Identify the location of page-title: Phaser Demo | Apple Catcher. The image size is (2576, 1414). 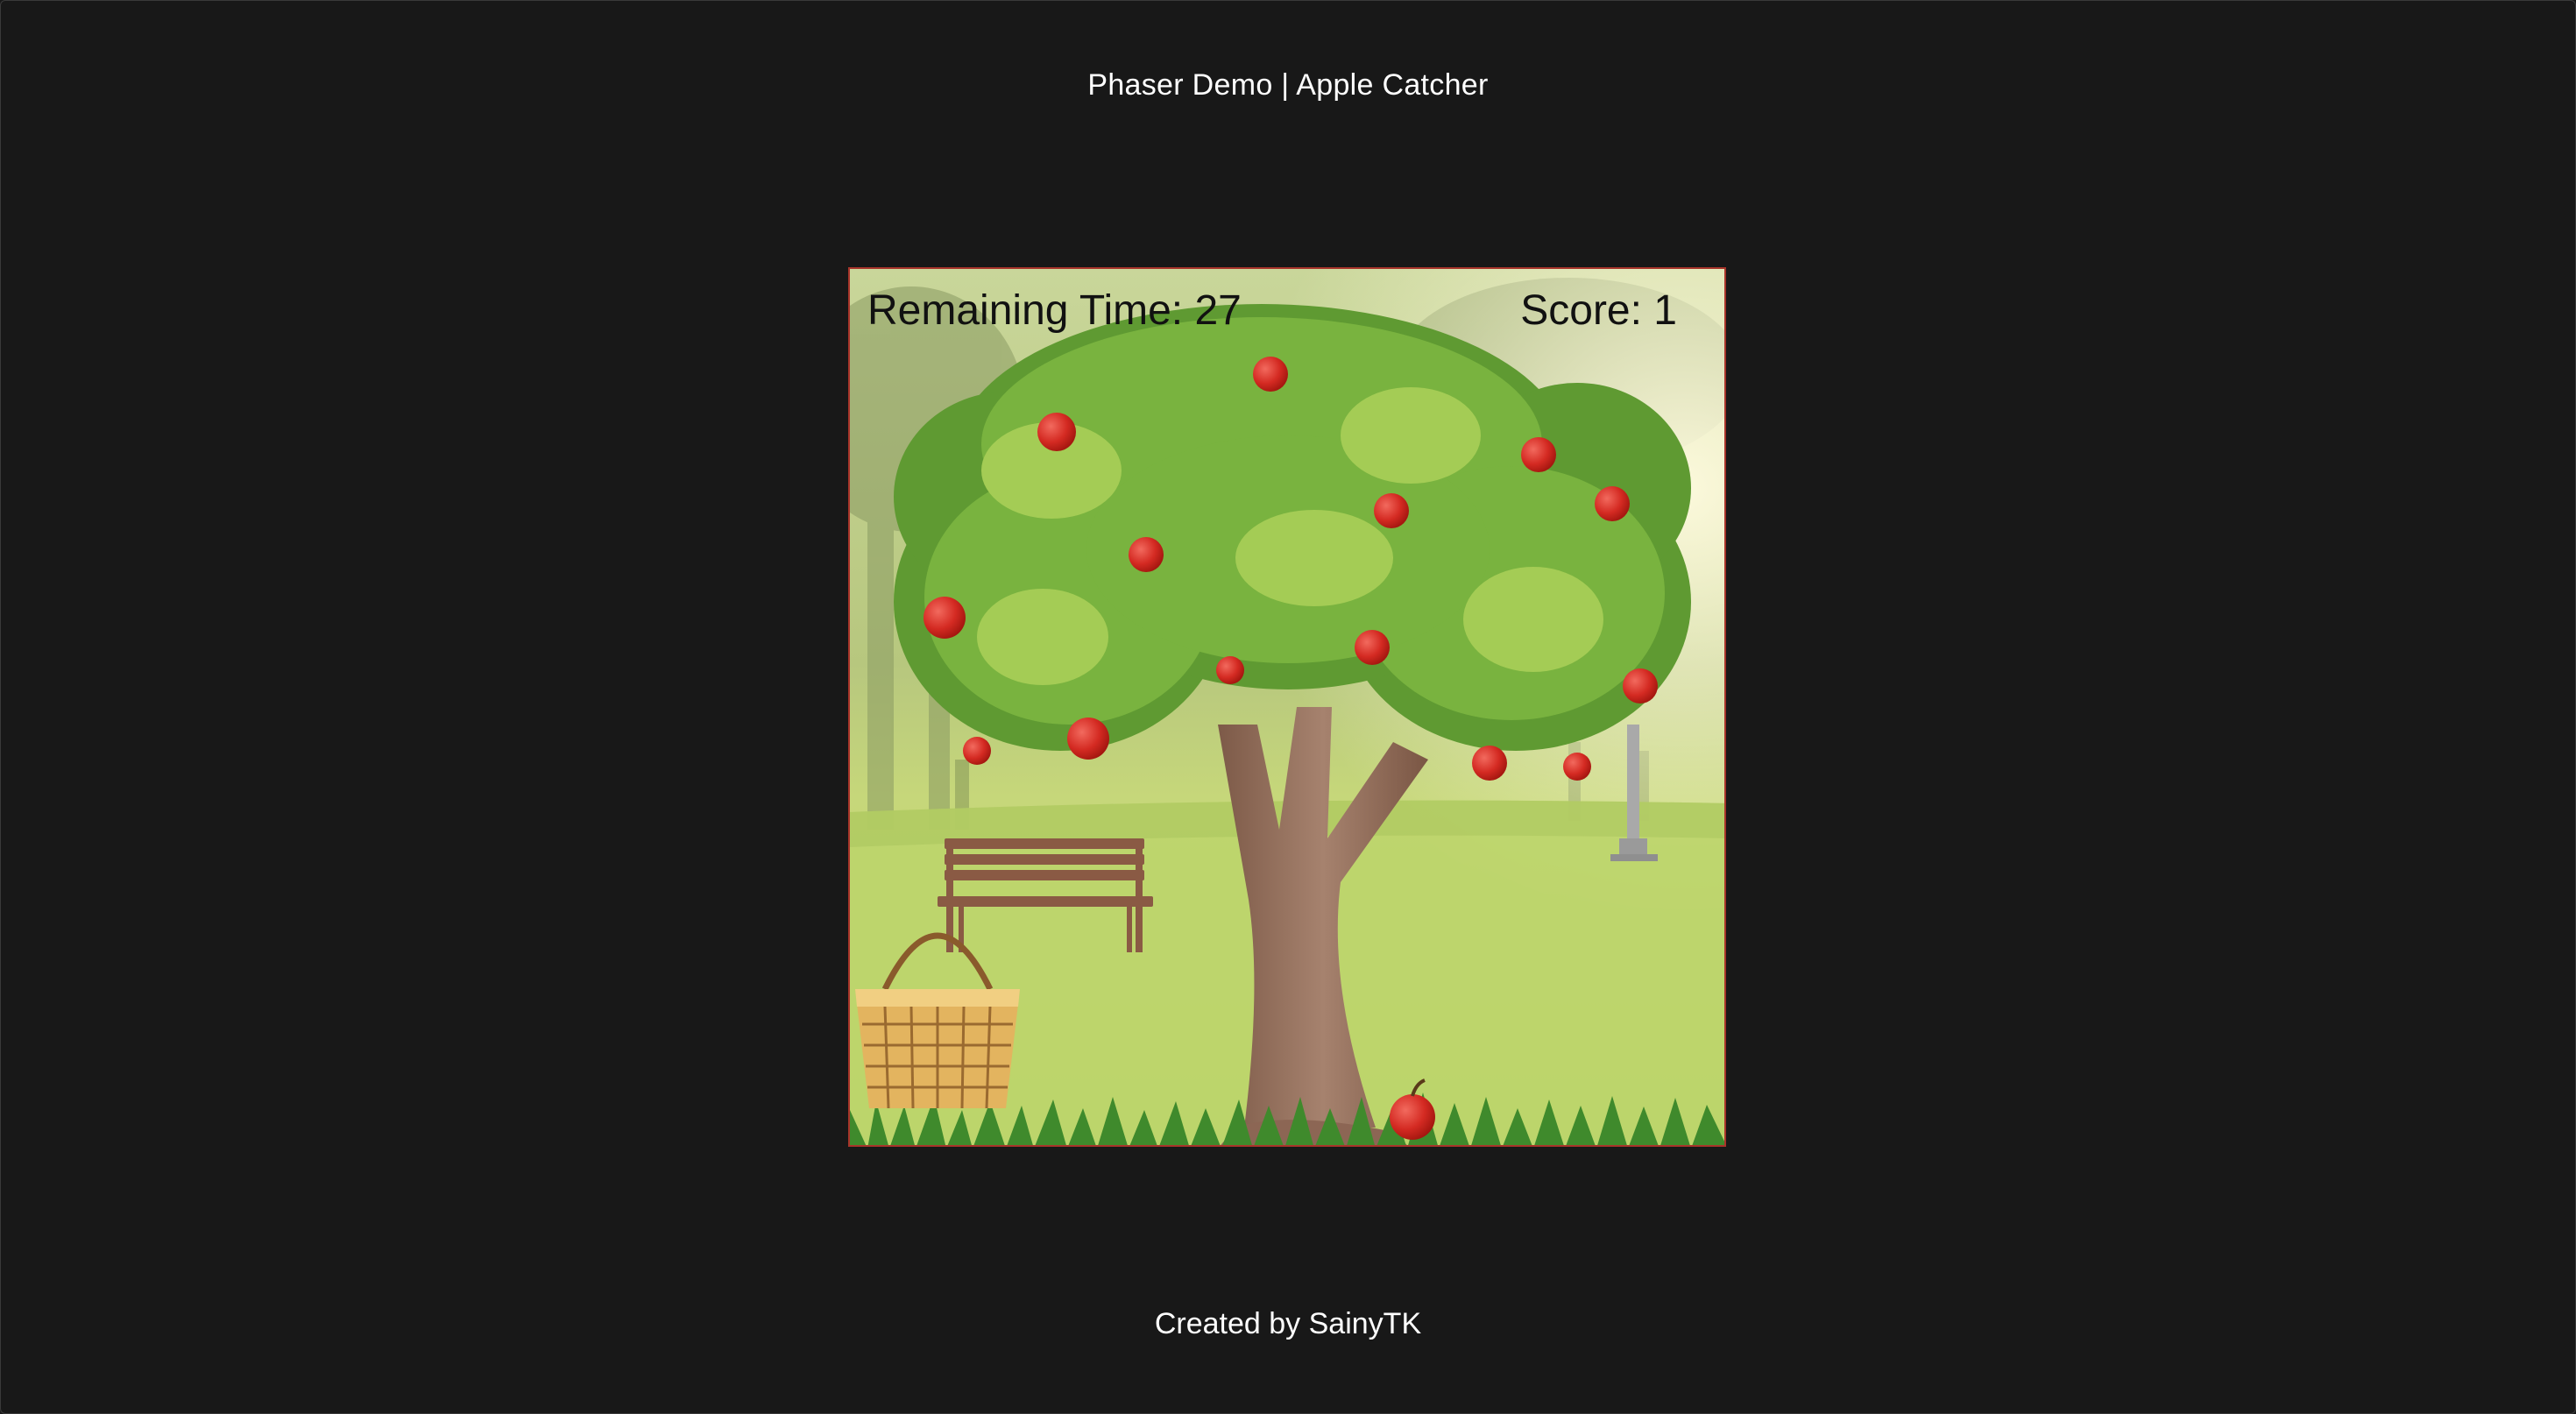
(1288, 85).